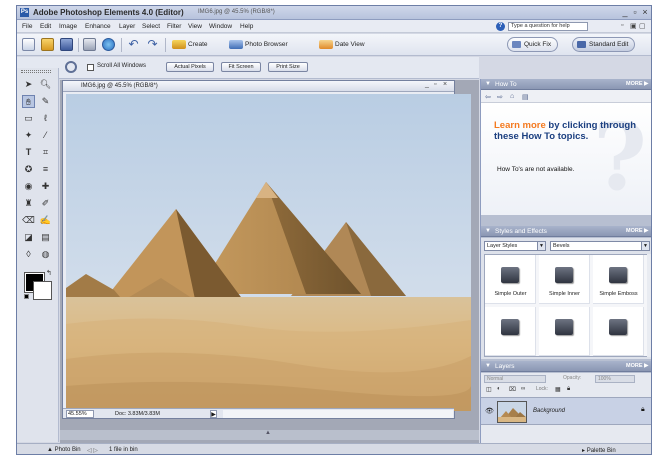 This screenshot has height=459, width=652. I want to click on help-search-input: Type a question for help, so click(548, 26).